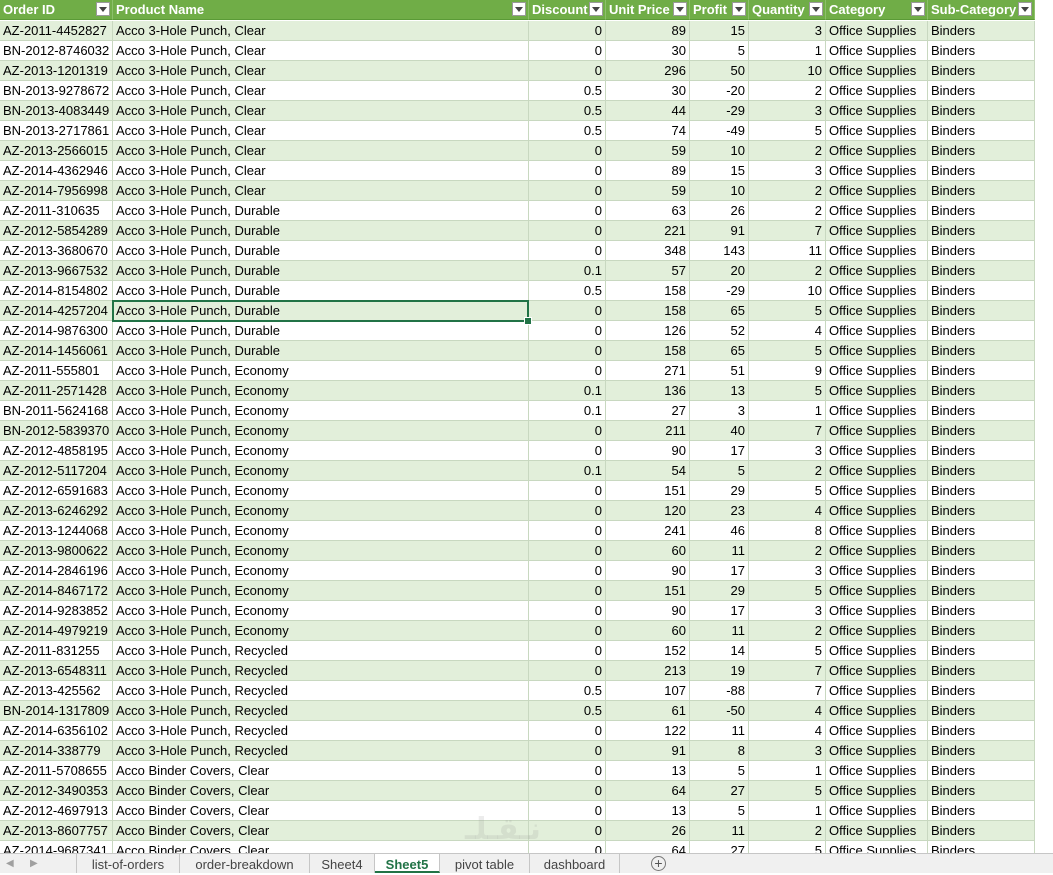 The height and width of the screenshot is (875, 1053). I want to click on cell-unit-price: 54, so click(648, 471).